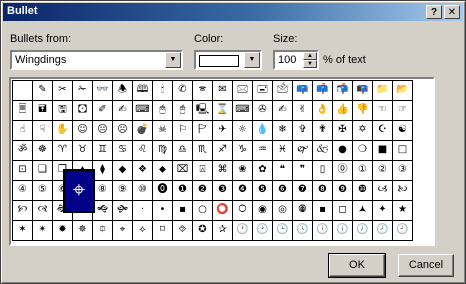 The height and width of the screenshot is (284, 466). Describe the element at coordinates (103, 111) in the screenshot. I see `symbol-cell: ✐` at that location.